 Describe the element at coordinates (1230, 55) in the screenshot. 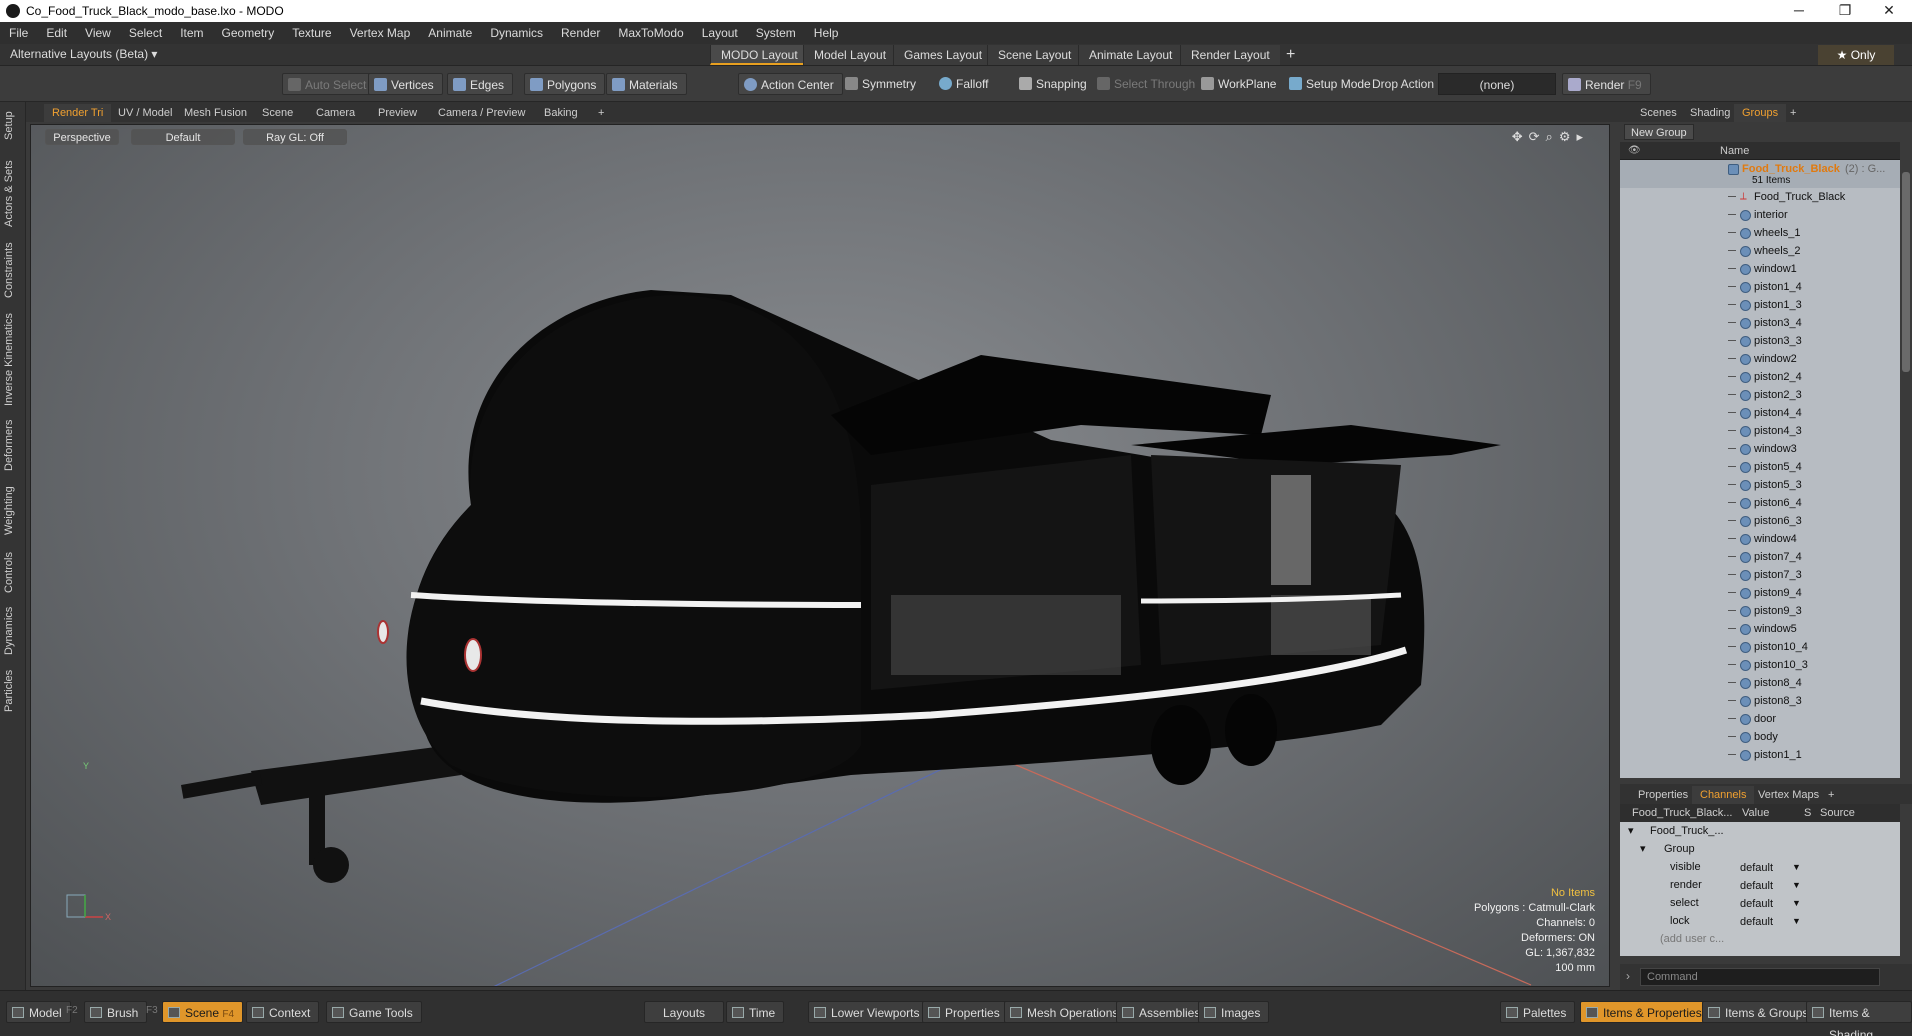

I see `tab-render-layout: Render Layout` at that location.